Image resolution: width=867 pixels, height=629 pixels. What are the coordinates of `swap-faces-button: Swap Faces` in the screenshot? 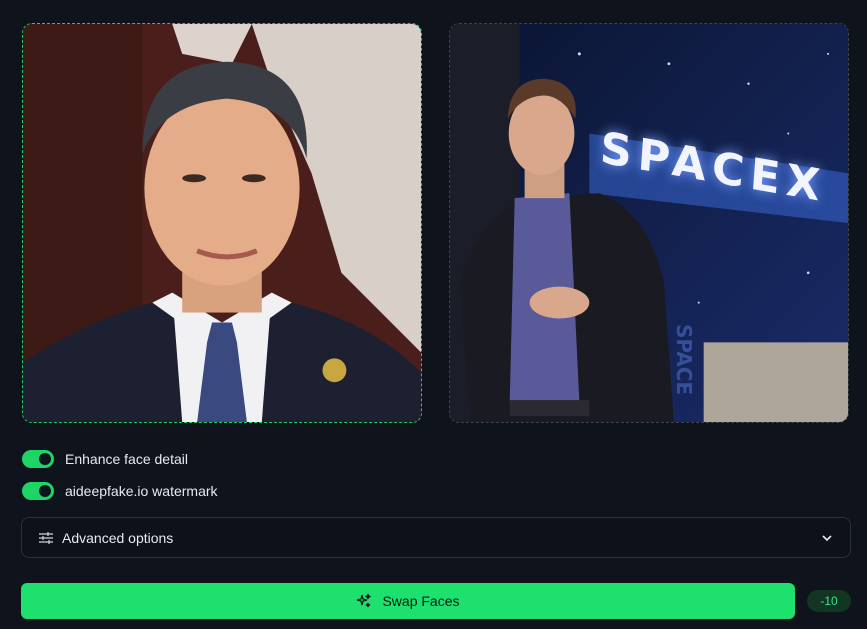 It's located at (408, 601).